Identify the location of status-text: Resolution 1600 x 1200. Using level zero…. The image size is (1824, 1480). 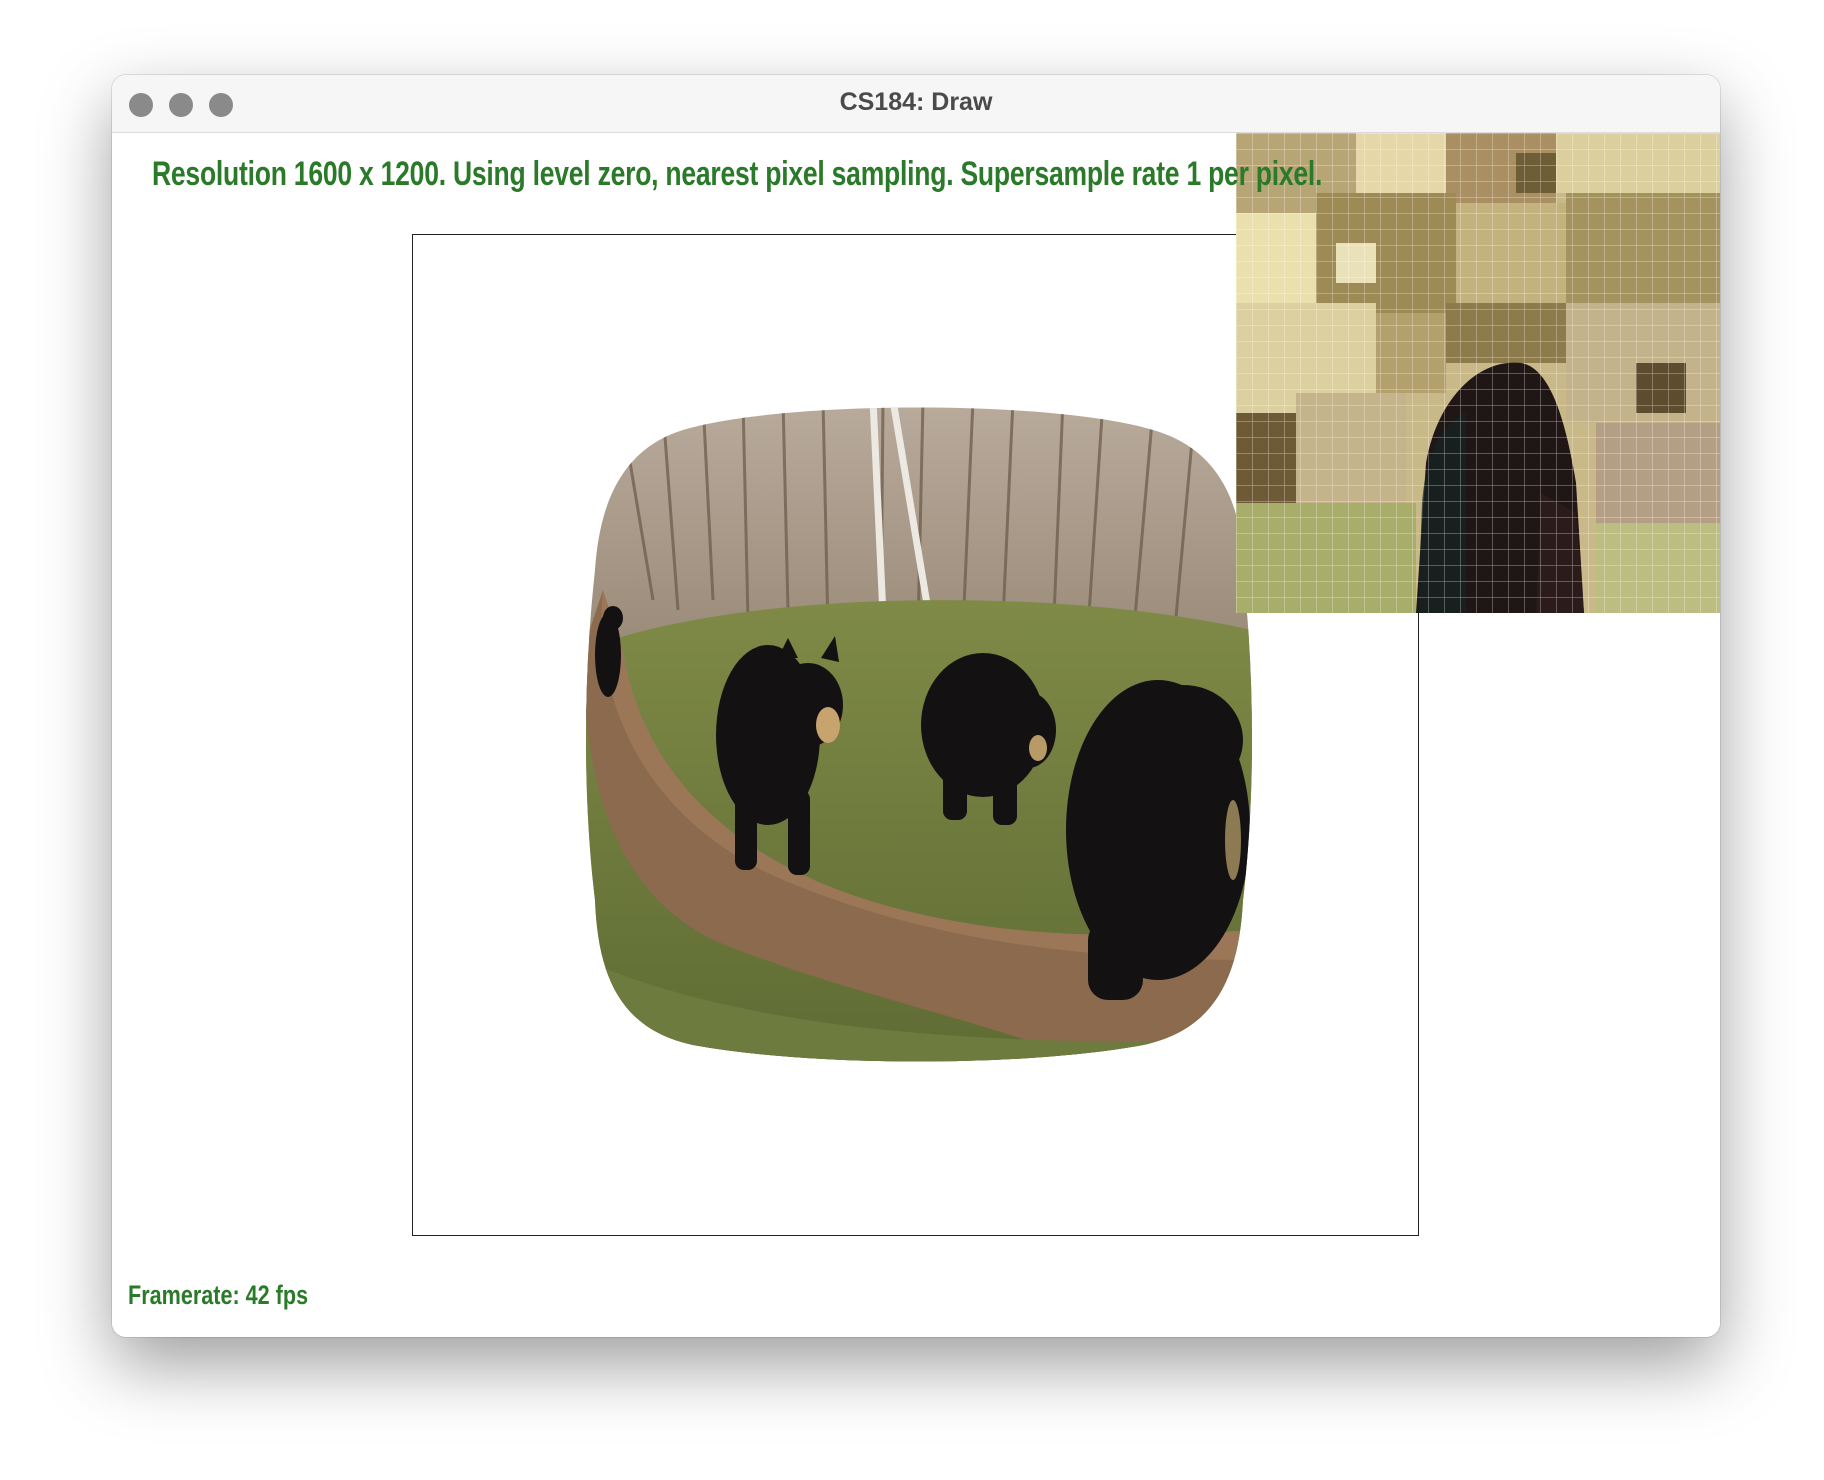
(737, 174).